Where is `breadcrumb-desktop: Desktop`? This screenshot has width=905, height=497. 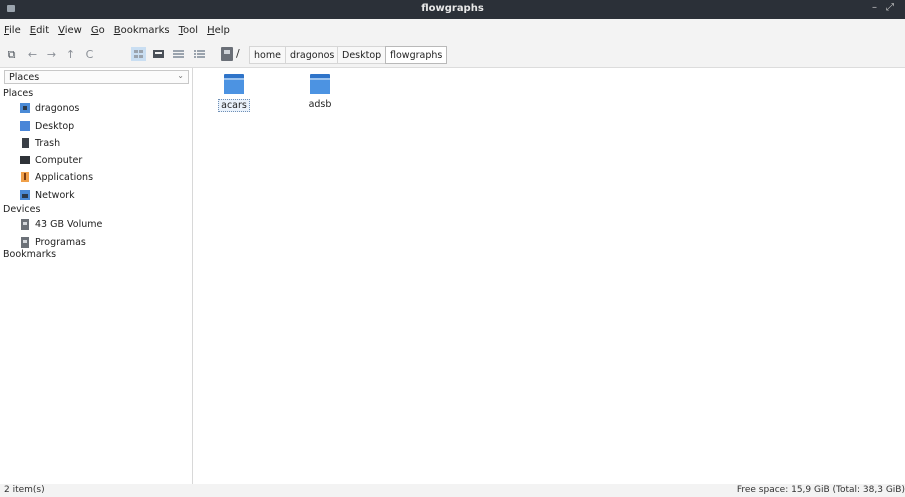 breadcrumb-desktop: Desktop is located at coordinates (362, 55).